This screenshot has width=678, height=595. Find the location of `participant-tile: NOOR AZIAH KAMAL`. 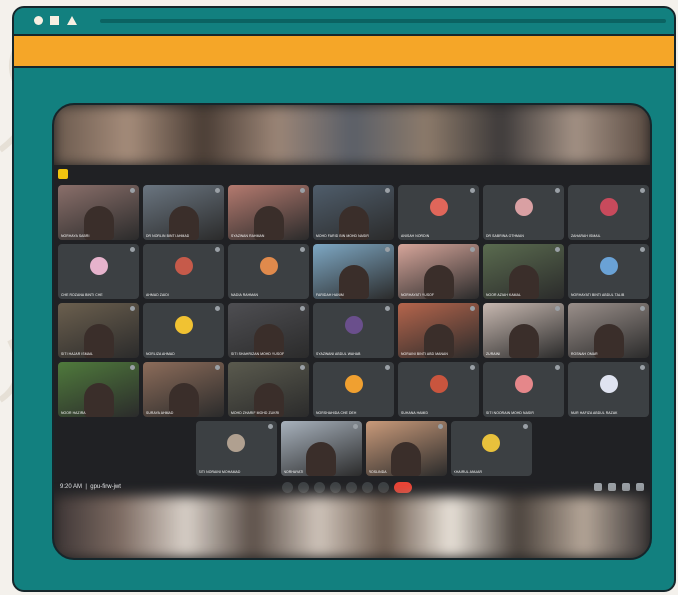

participant-tile: NOOR AZIAH KAMAL is located at coordinates (523, 271).